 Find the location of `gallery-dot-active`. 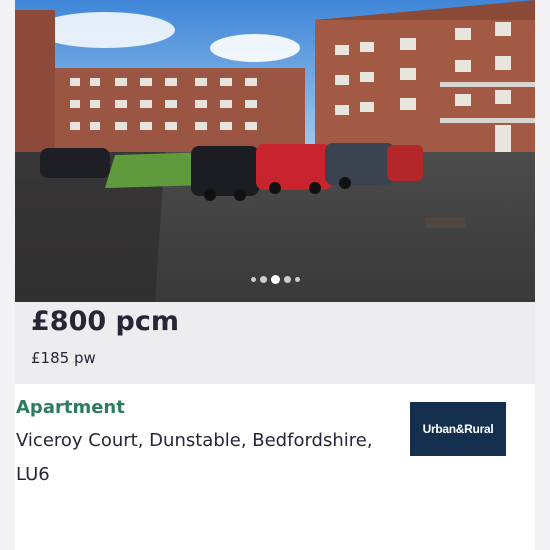

gallery-dot-active is located at coordinates (275, 279).